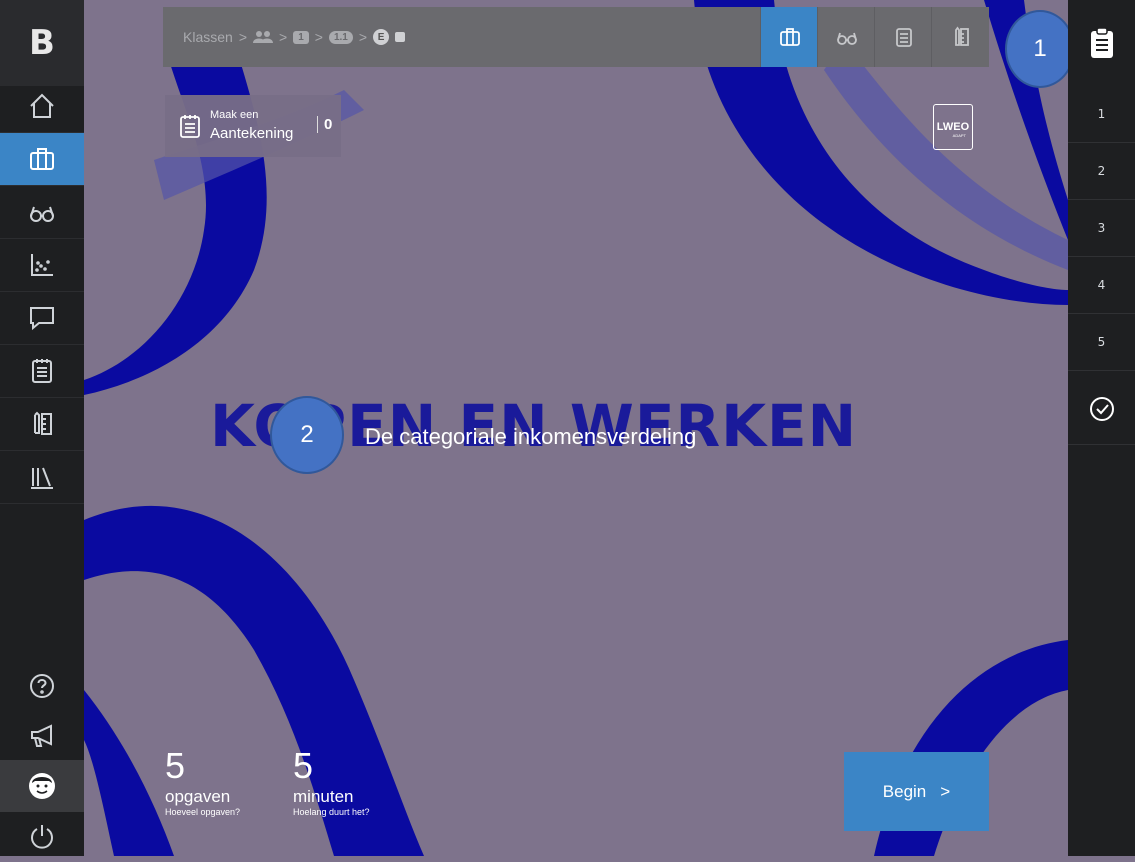 The width and height of the screenshot is (1135, 862). What do you see at coordinates (42, 43) in the screenshot?
I see `app-logo: B` at bounding box center [42, 43].